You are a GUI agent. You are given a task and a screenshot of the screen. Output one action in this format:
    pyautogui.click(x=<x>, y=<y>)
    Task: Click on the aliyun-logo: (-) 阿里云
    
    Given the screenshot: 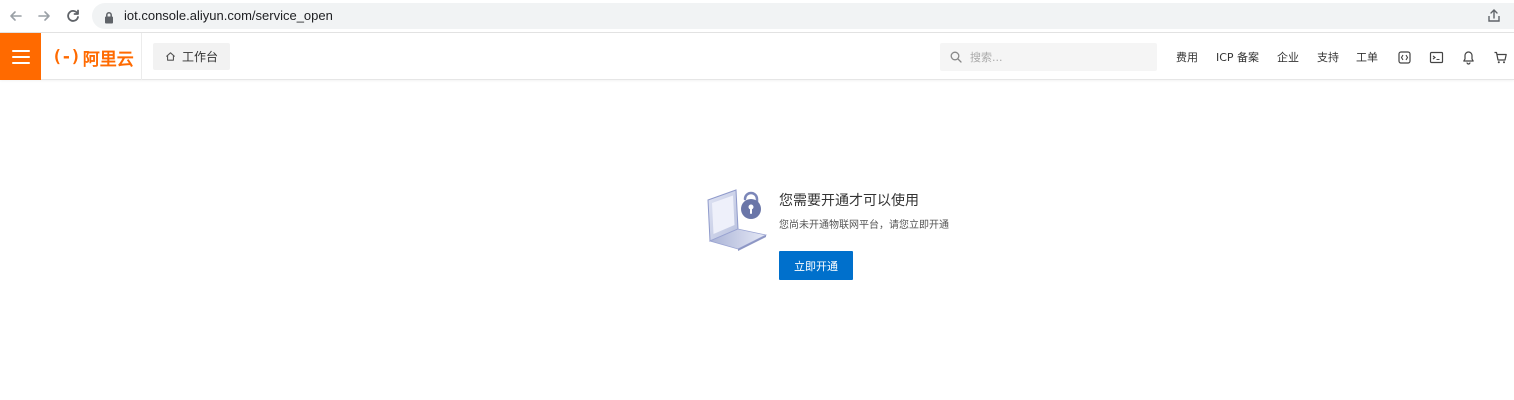 What is the action you would take?
    pyautogui.click(x=93, y=57)
    